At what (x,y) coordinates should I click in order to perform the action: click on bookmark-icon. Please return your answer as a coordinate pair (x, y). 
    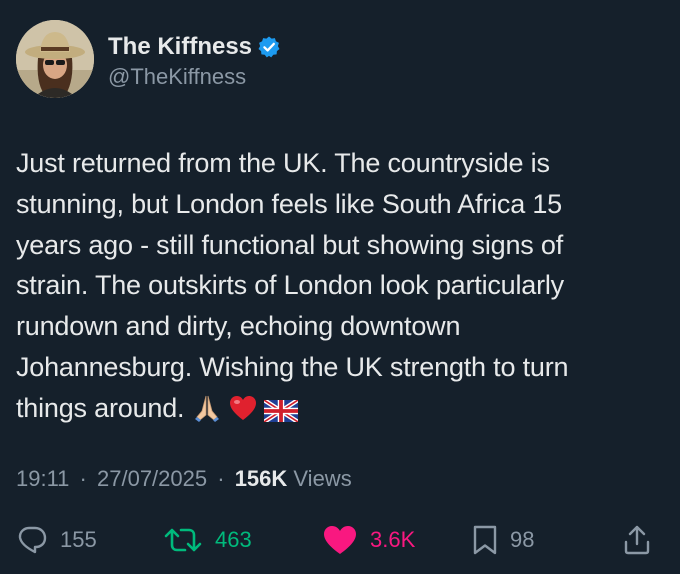
    Looking at the image, I should click on (485, 540).